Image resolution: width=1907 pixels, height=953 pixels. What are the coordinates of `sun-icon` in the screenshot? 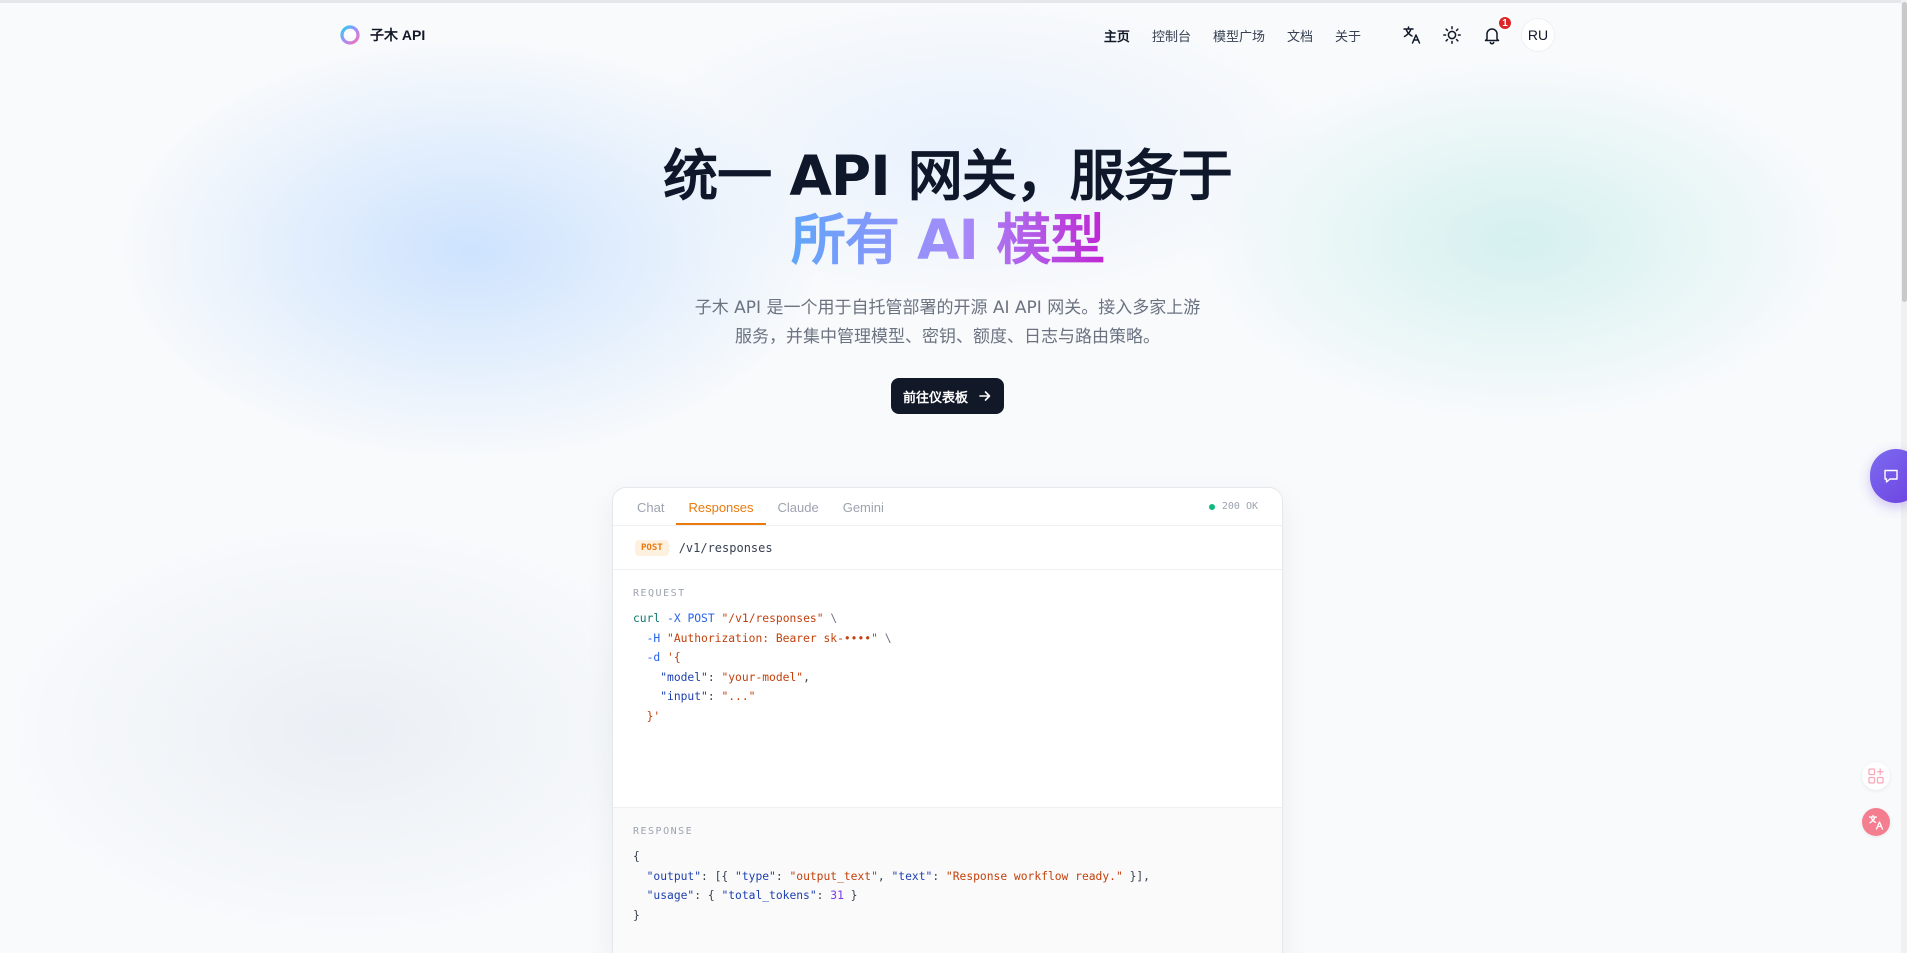 It's located at (1452, 35).